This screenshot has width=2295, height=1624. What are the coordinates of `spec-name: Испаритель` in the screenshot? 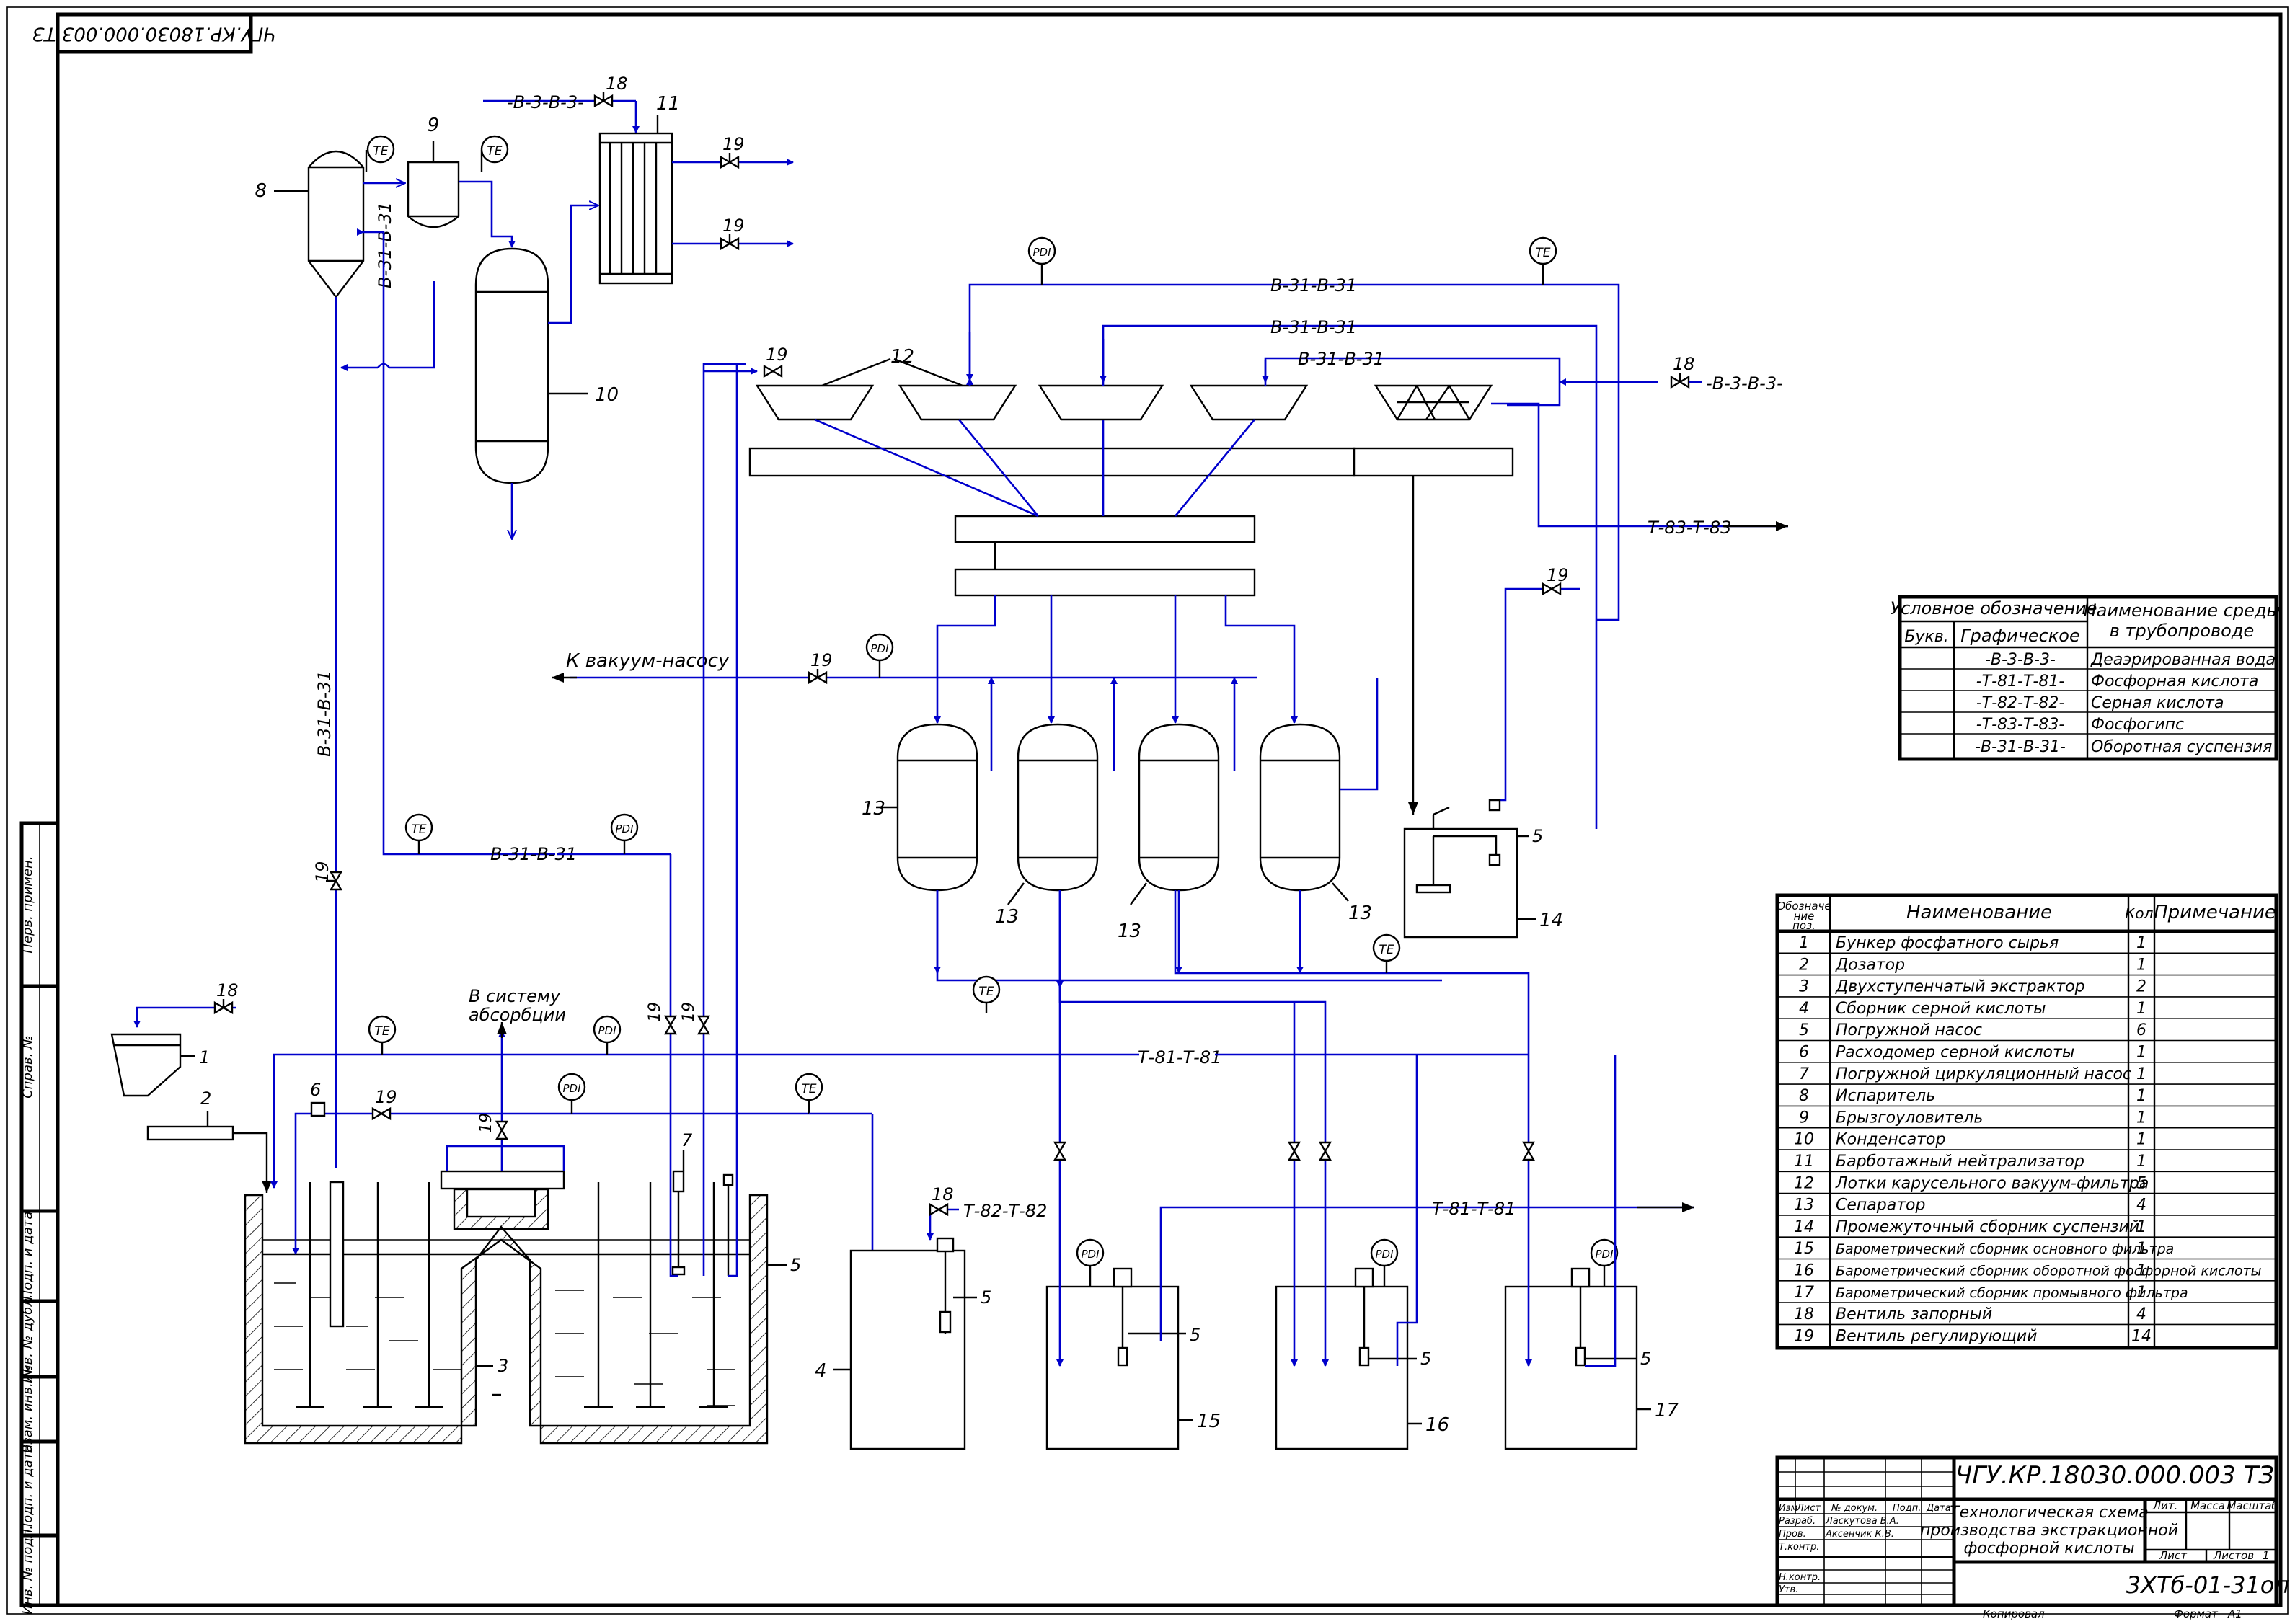 It's located at (1885, 1096).